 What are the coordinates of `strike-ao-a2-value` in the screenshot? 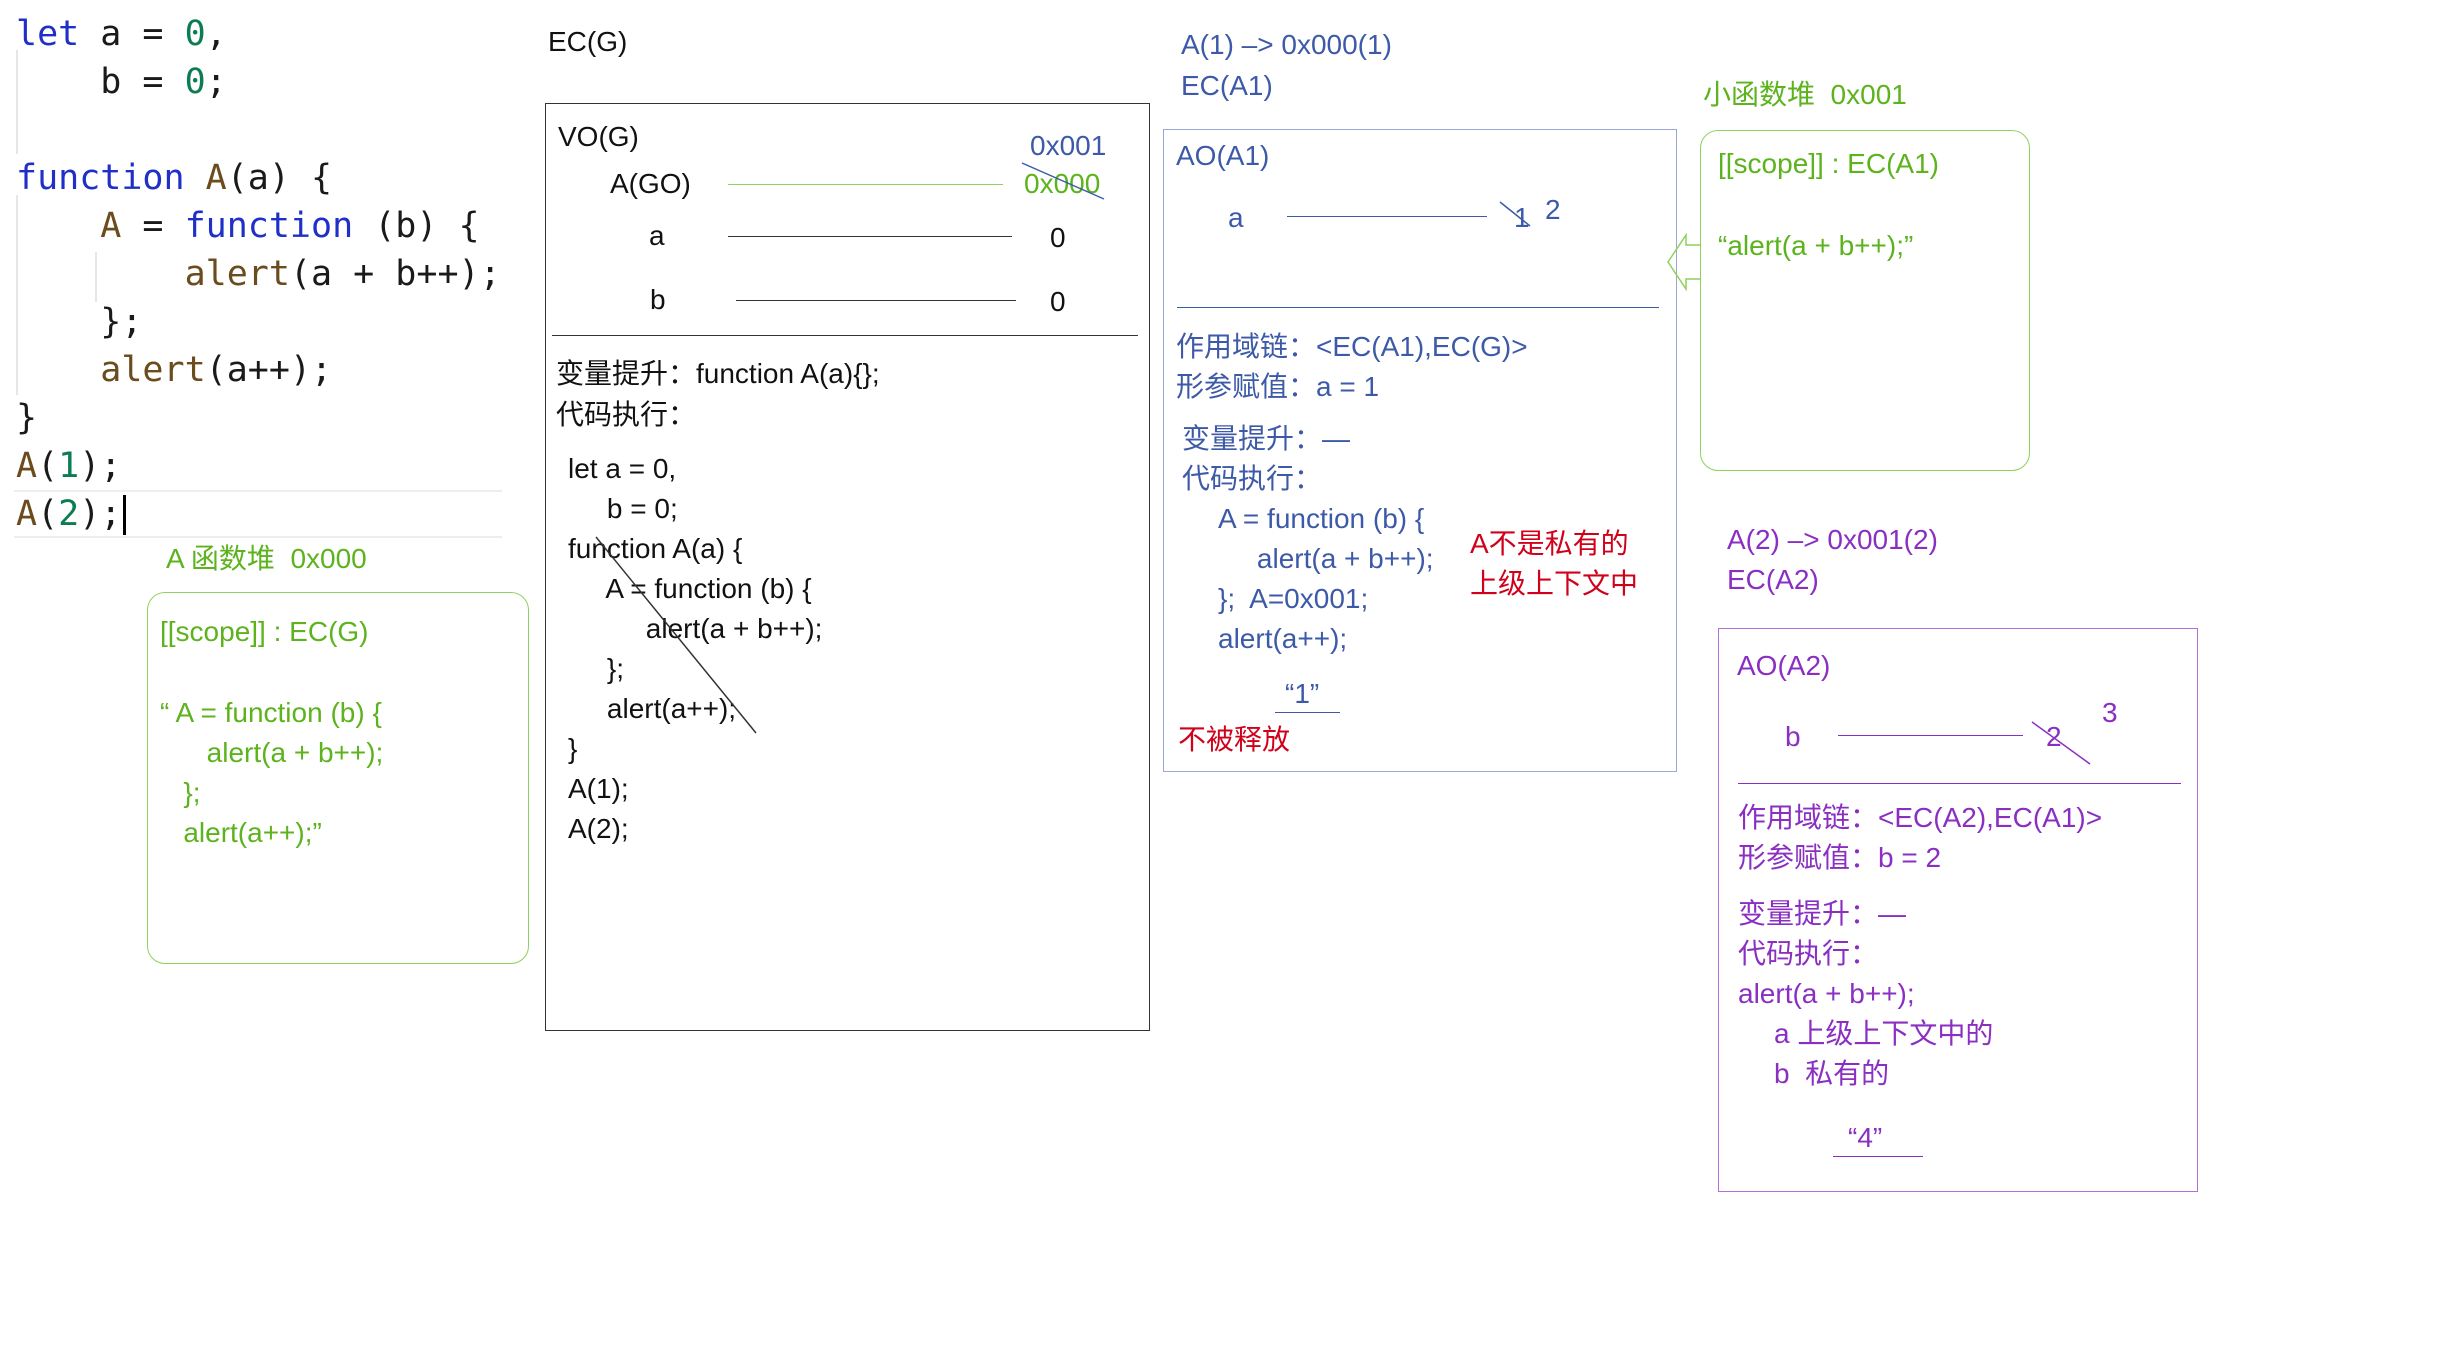 It's located at (2061, 743).